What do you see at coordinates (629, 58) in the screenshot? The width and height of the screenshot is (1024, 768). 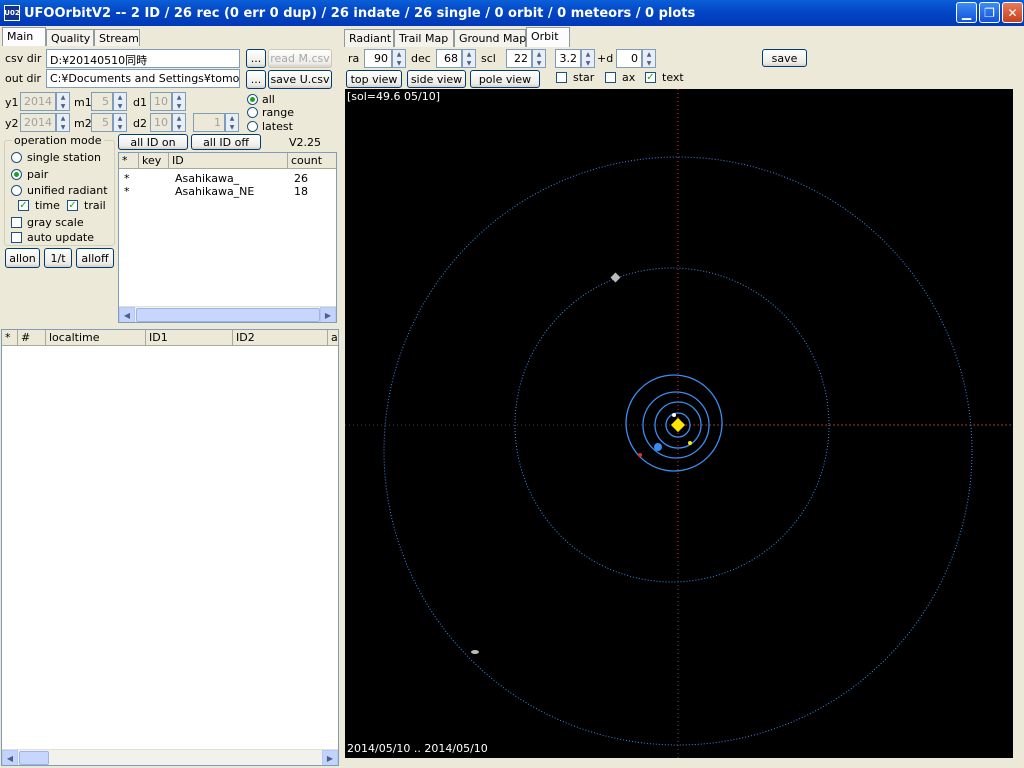 I see `d2-input: 0` at bounding box center [629, 58].